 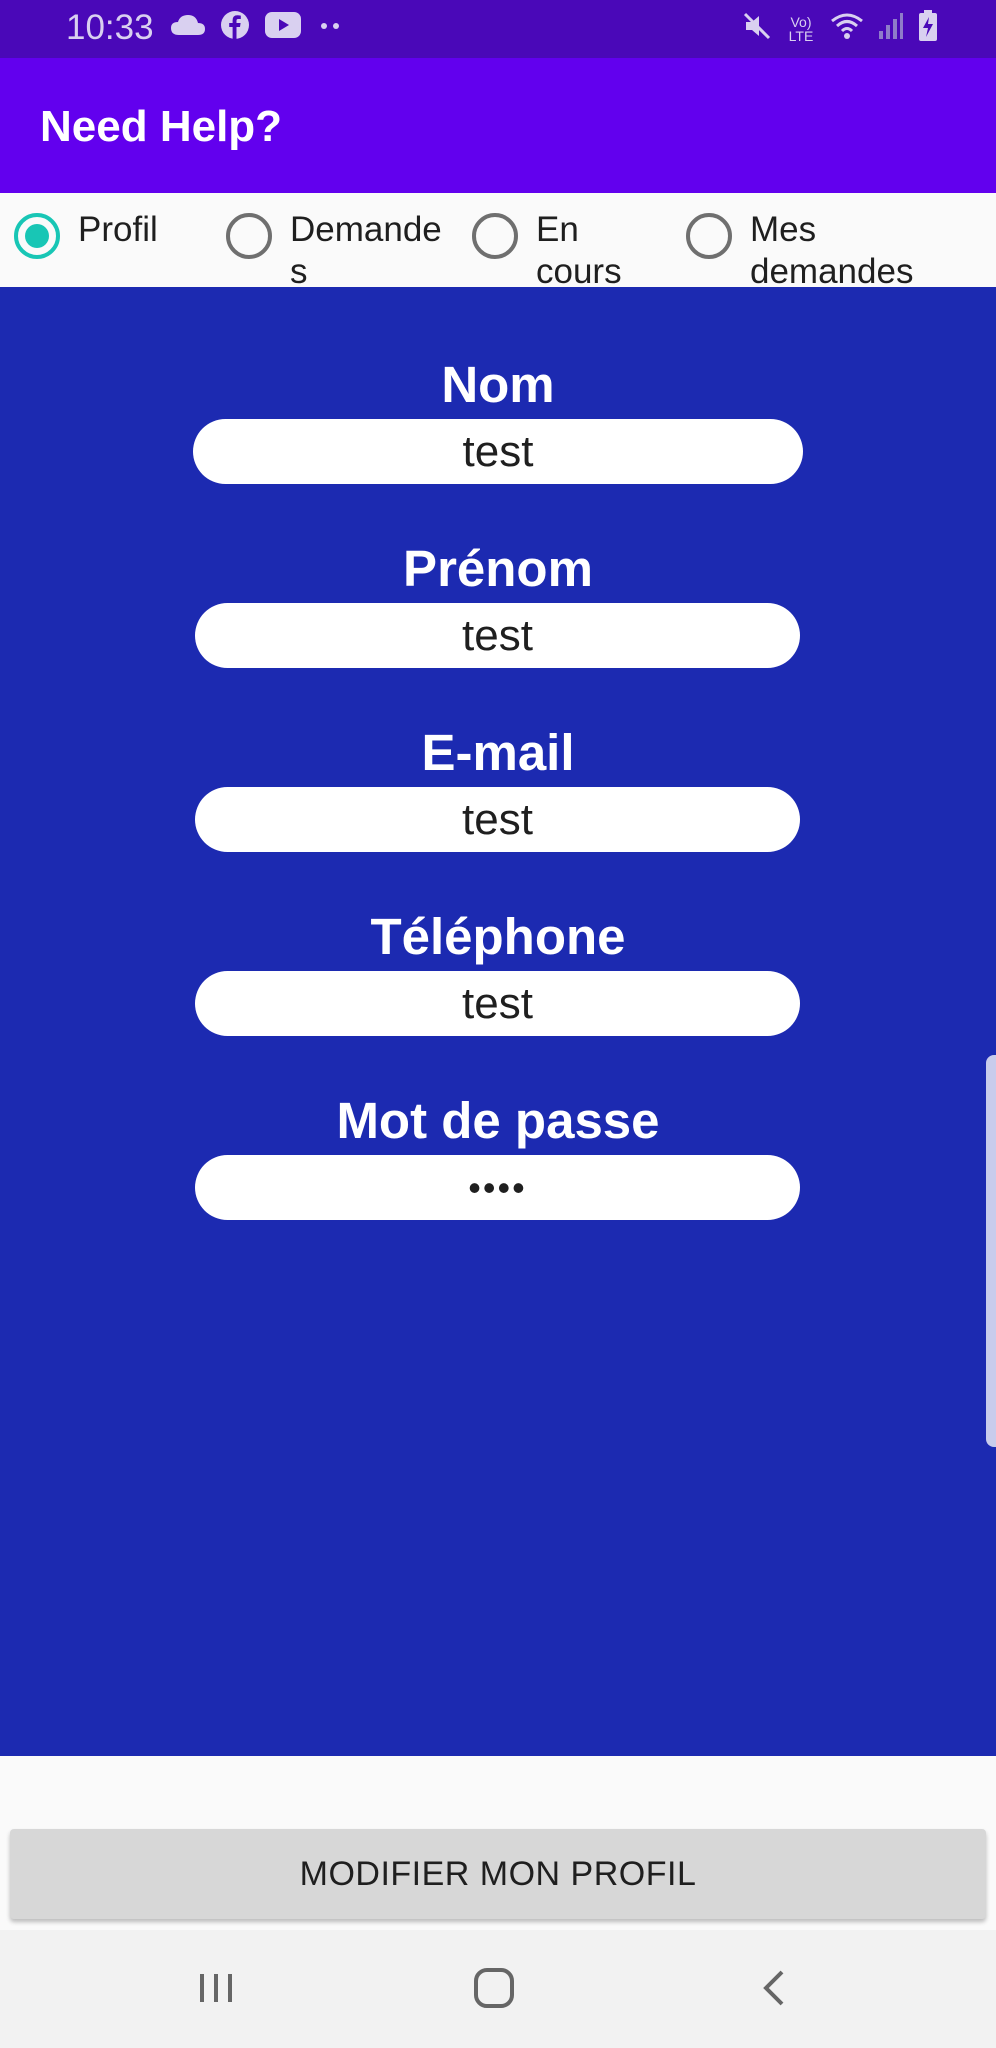 What do you see at coordinates (498, 29) in the screenshot?
I see `status-bar: 10:33 Vo) LTE` at bounding box center [498, 29].